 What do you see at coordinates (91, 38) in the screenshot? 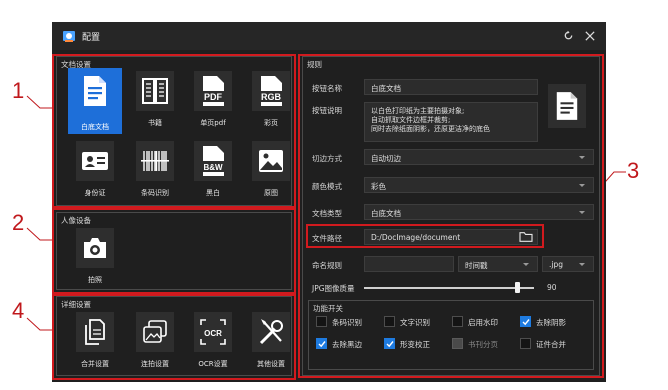
I see `window-title: 配置` at bounding box center [91, 38].